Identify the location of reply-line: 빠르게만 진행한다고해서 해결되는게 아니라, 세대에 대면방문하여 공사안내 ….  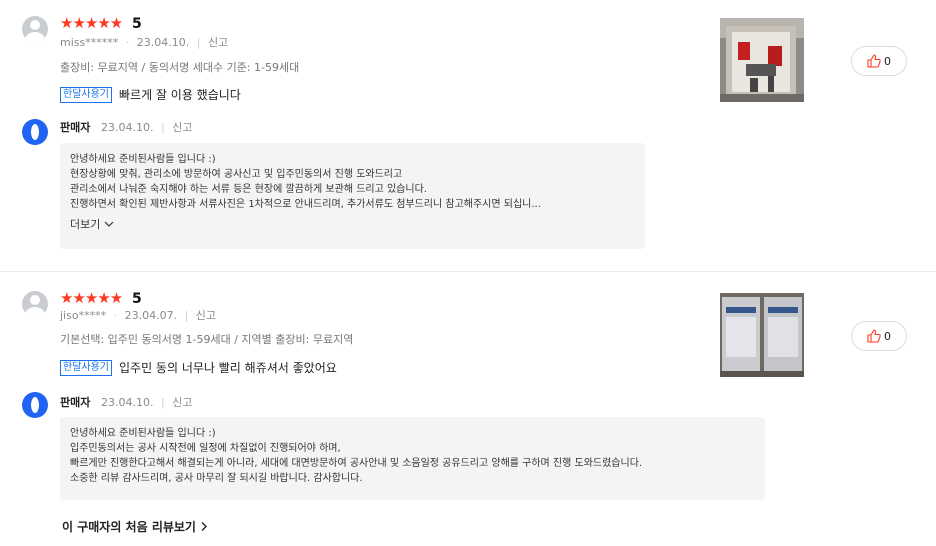
(356, 463).